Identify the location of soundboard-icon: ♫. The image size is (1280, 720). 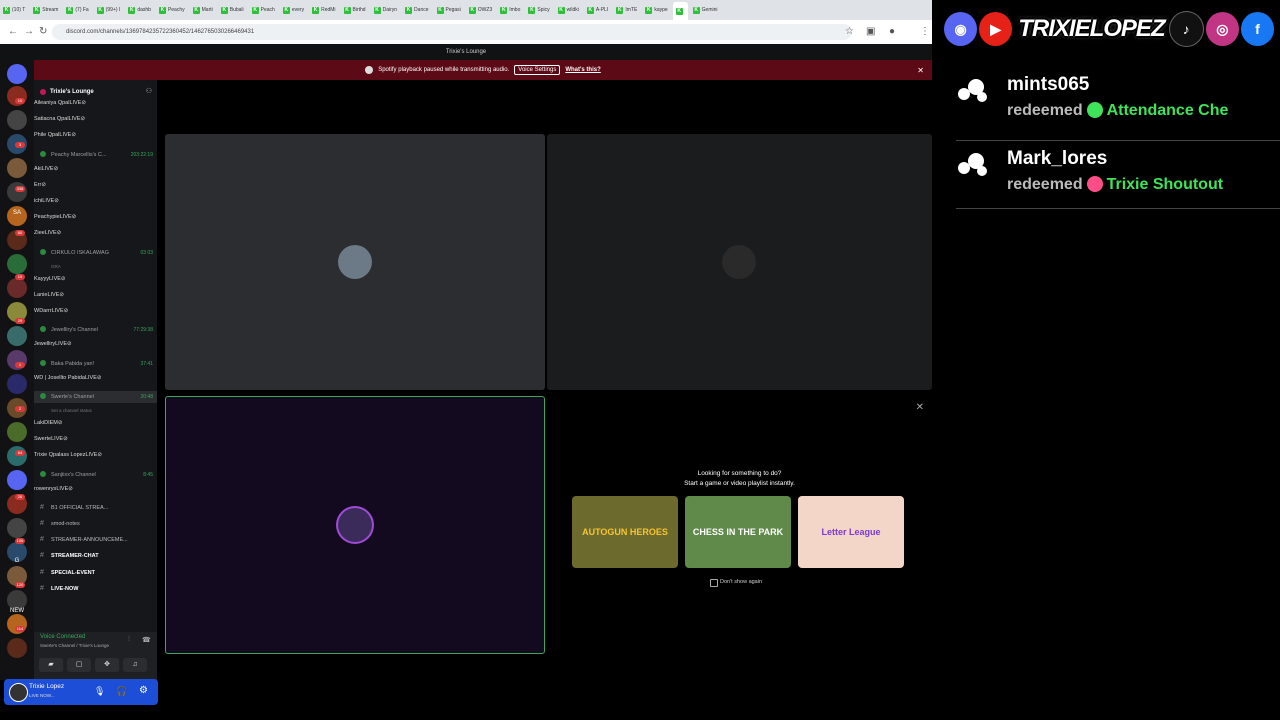
(135, 665).